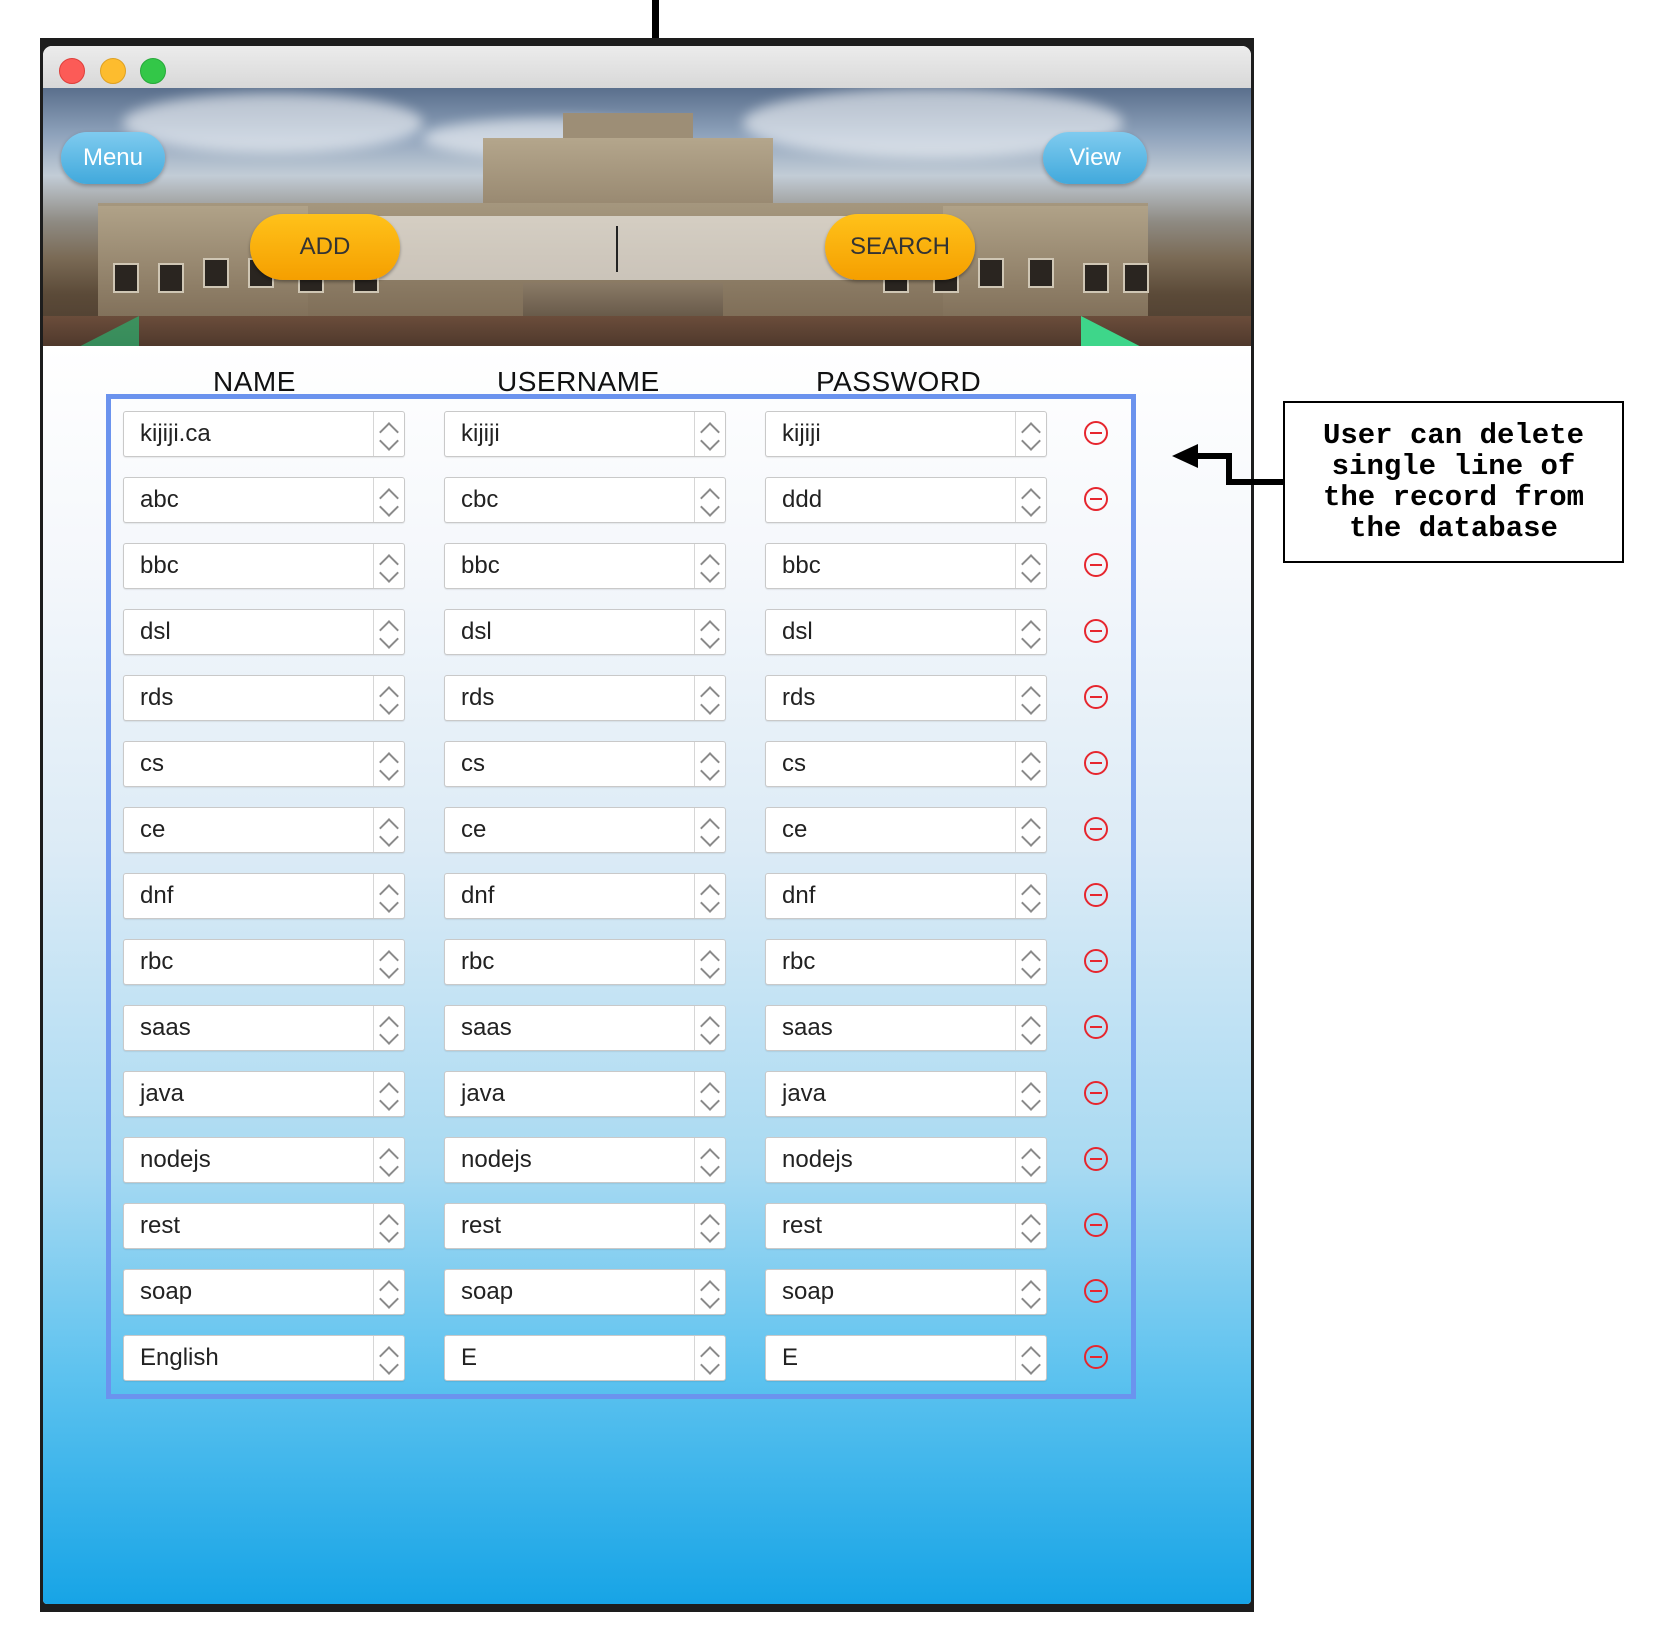 This screenshot has height=1642, width=1663. I want to click on name-field: rbc, so click(264, 962).